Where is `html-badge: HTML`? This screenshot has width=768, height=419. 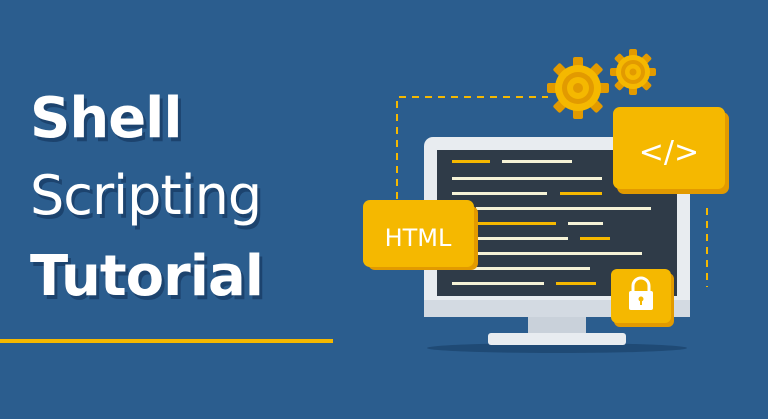
html-badge: HTML is located at coordinates (420, 235).